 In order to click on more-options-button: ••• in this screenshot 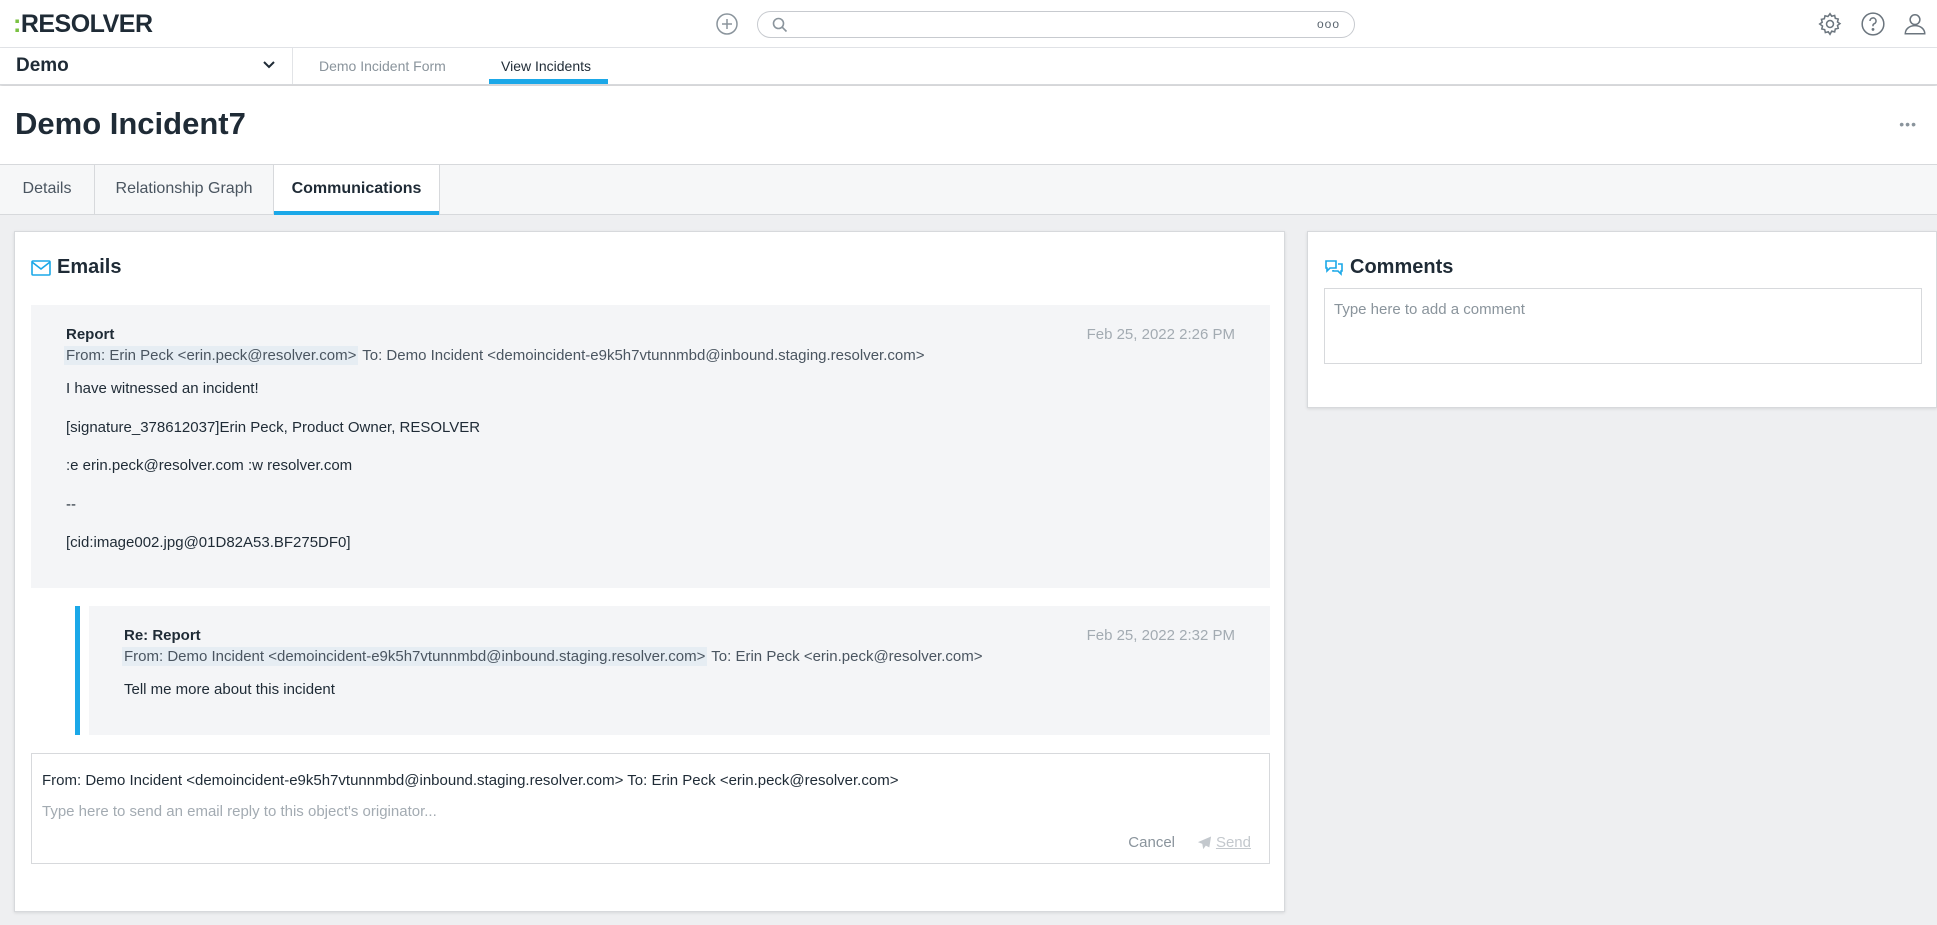, I will do `click(1908, 124)`.